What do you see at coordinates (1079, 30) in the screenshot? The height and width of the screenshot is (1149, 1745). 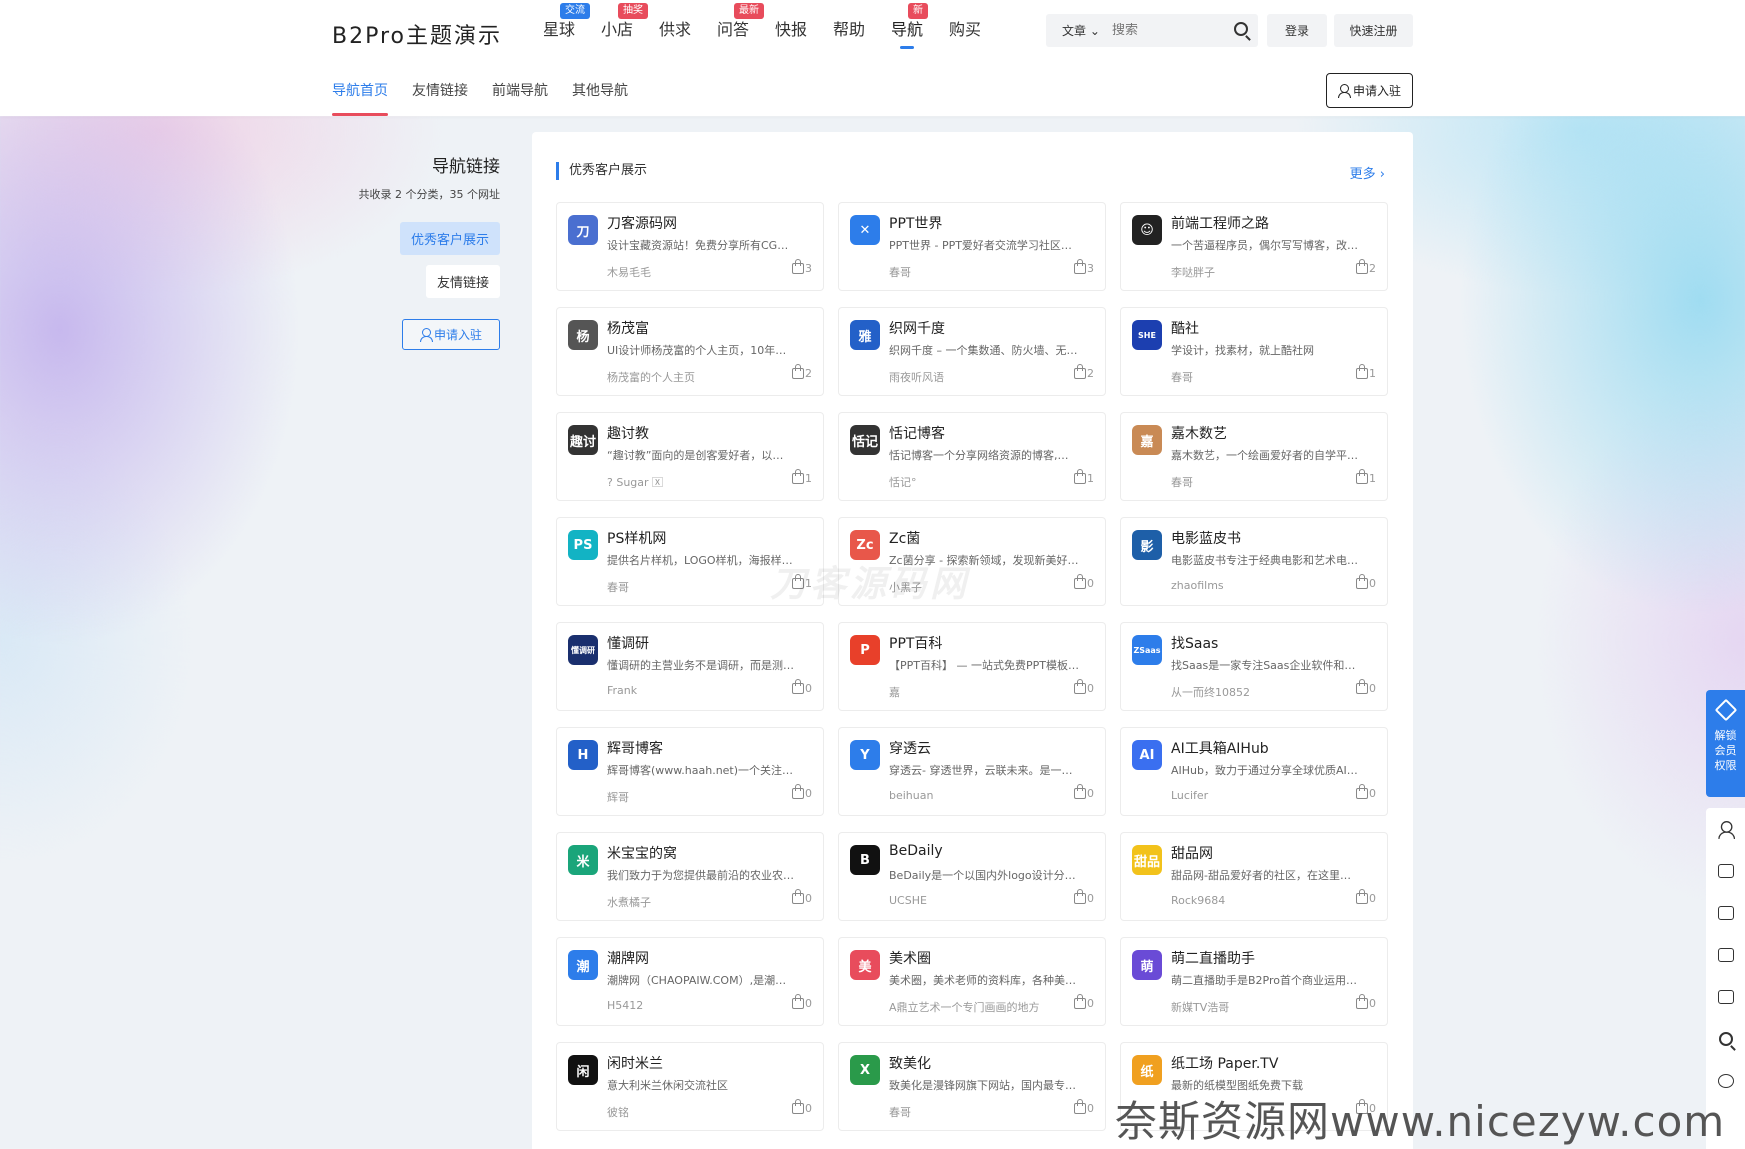 I see `search-type-select: 文章 ⌄` at bounding box center [1079, 30].